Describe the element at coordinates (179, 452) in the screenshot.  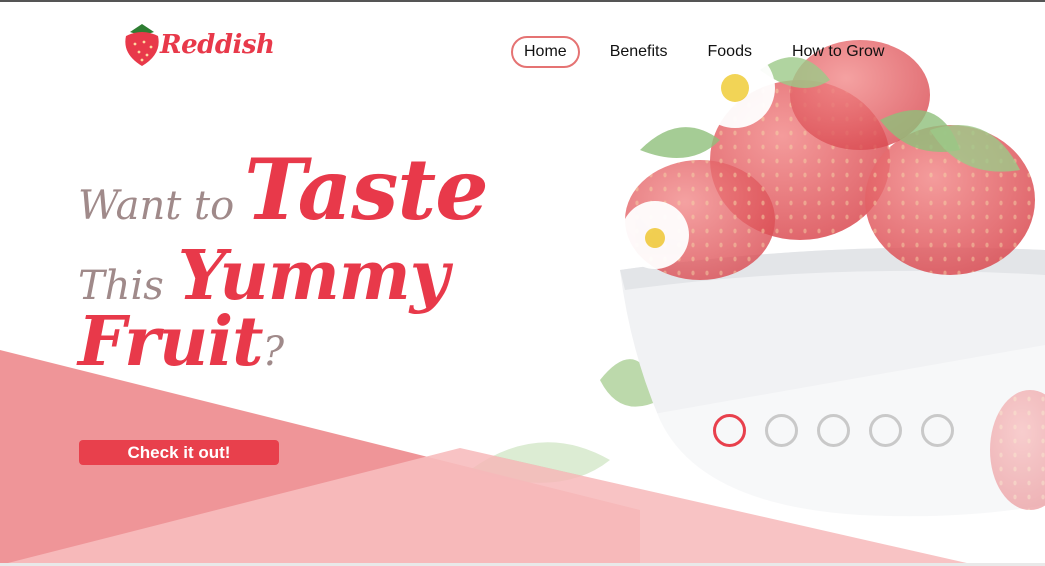
I see `check-it-out-button: Check it out!` at that location.